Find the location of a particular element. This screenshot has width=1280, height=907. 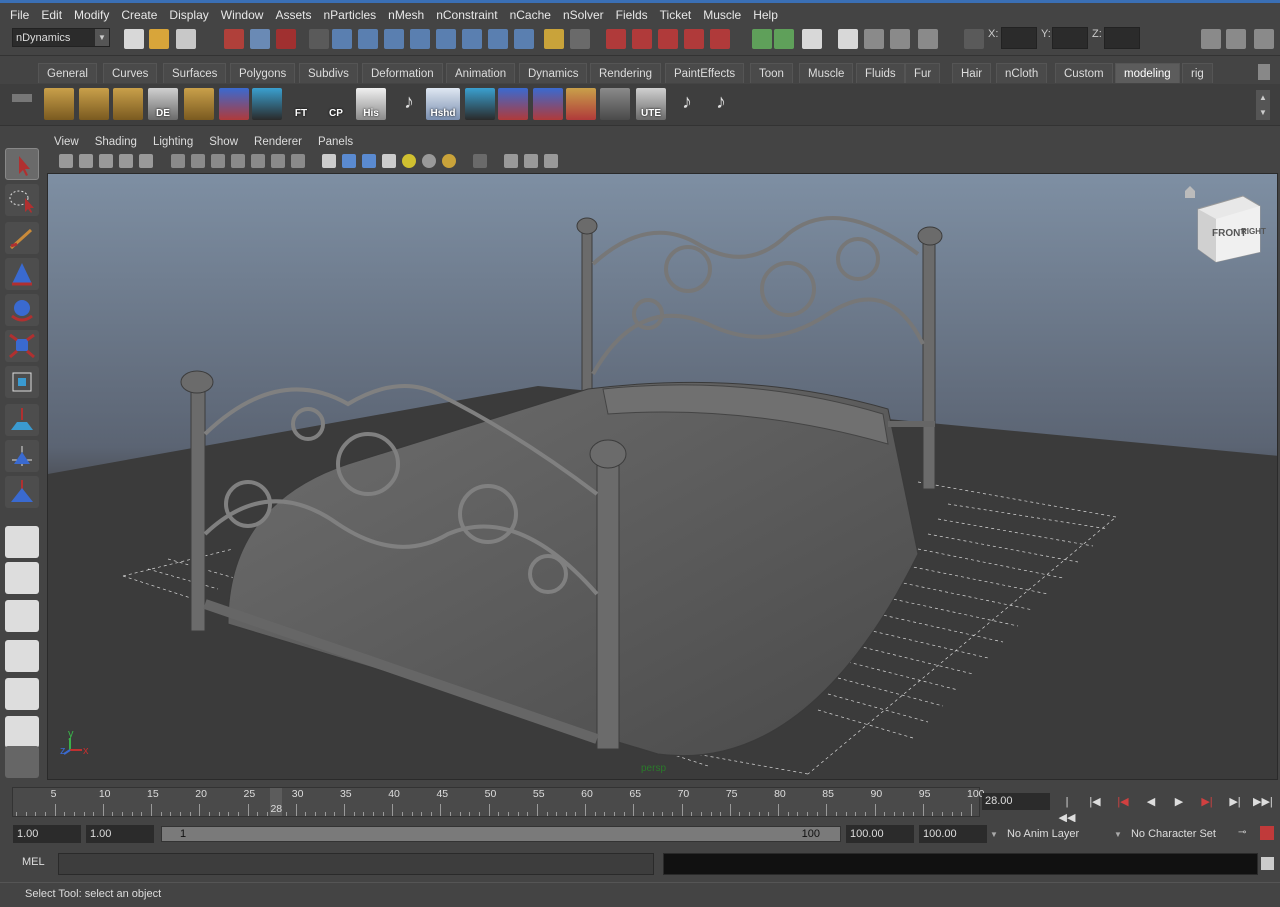

trash-icon is located at coordinates (1264, 72).